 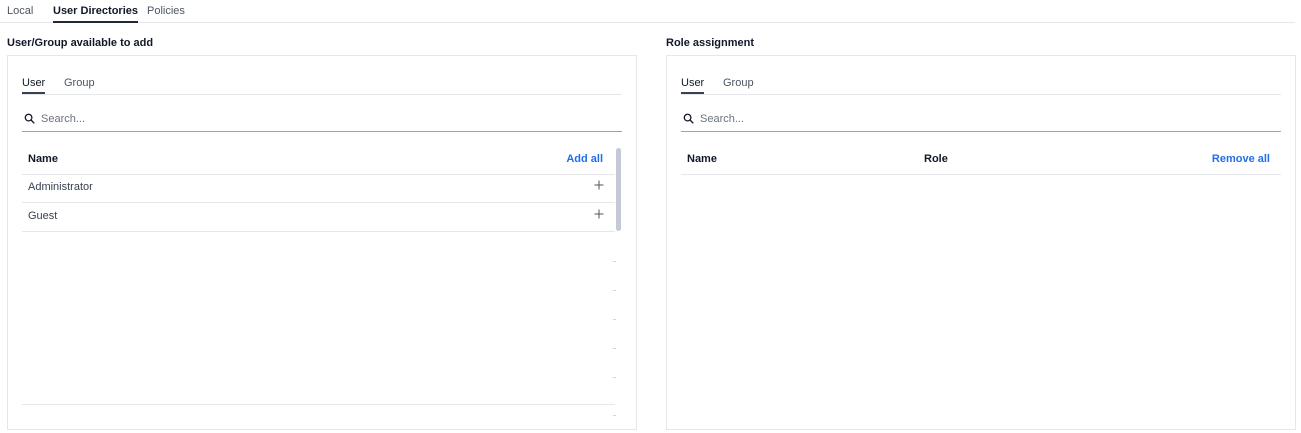 I want to click on remove-all-button: Remove all, so click(x=1241, y=159).